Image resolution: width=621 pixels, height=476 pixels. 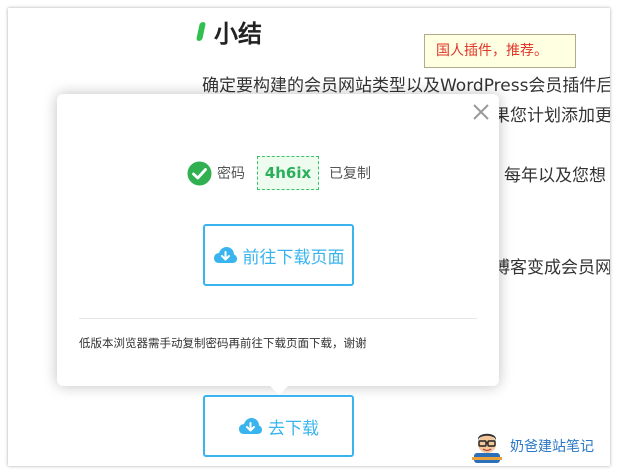 What do you see at coordinates (231, 174) in the screenshot?
I see `password-label: 密码` at bounding box center [231, 174].